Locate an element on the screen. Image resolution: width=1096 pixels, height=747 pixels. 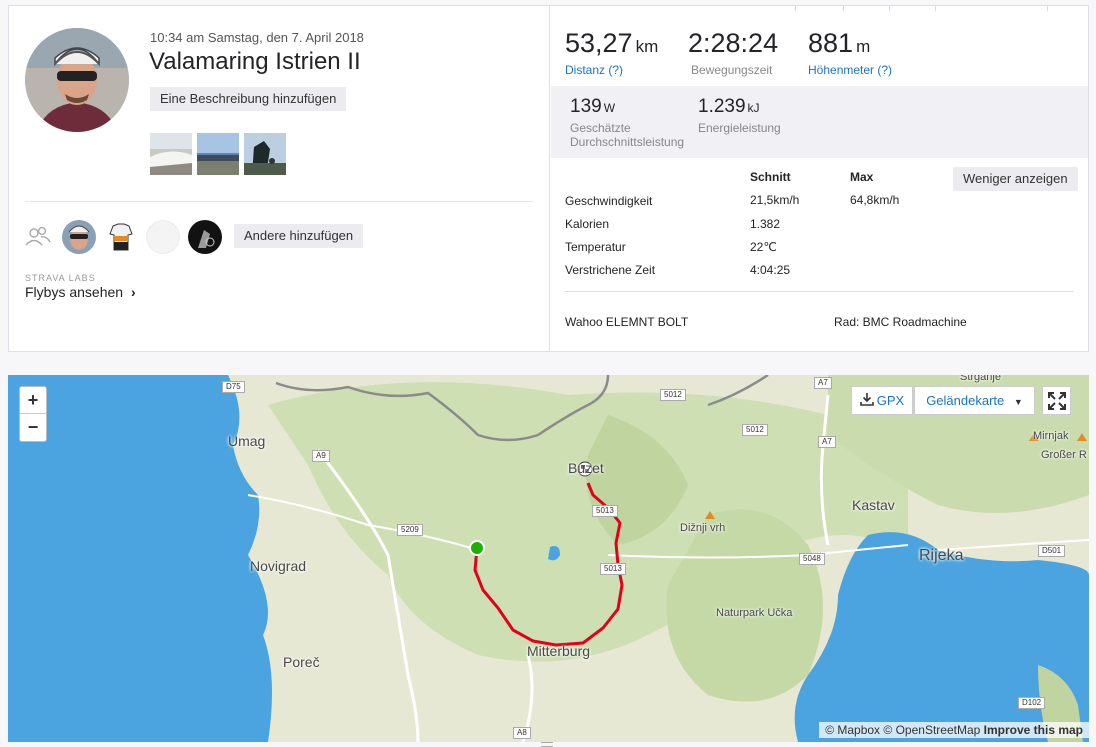
chevron-right-icon: › is located at coordinates (133, 292).